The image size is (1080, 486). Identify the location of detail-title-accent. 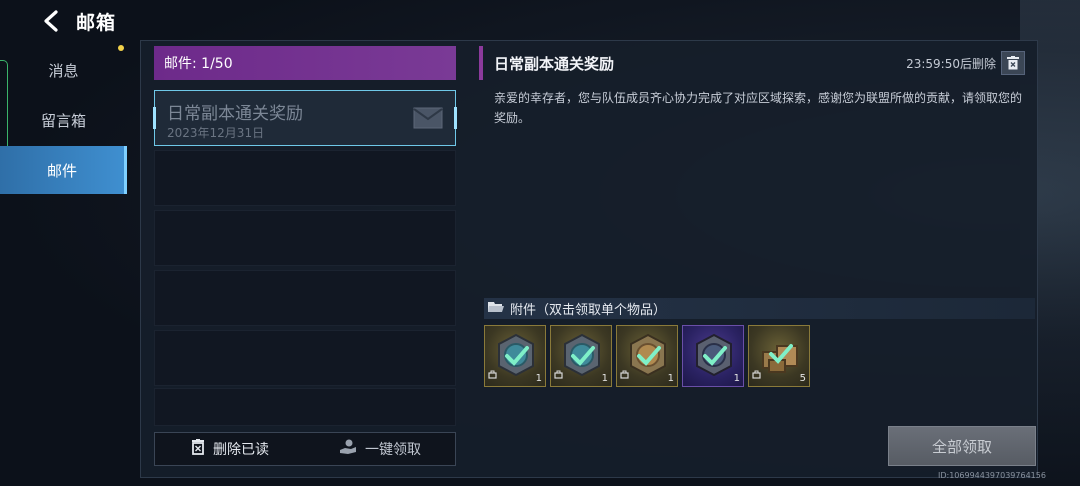
(481, 63).